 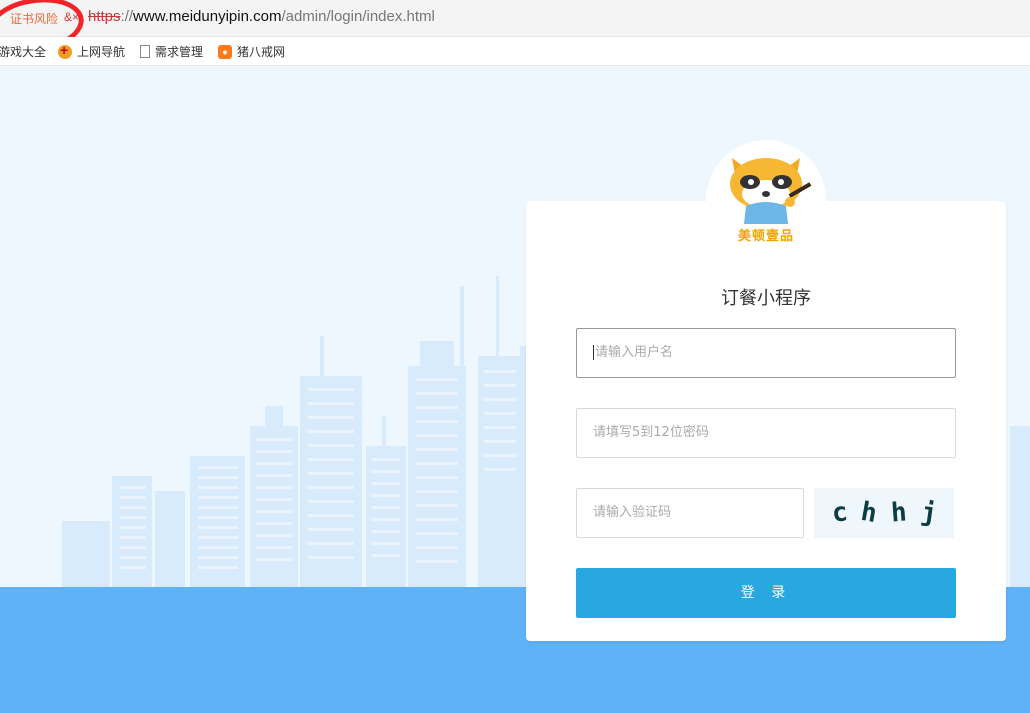 I want to click on document-icon, so click(x=145, y=51).